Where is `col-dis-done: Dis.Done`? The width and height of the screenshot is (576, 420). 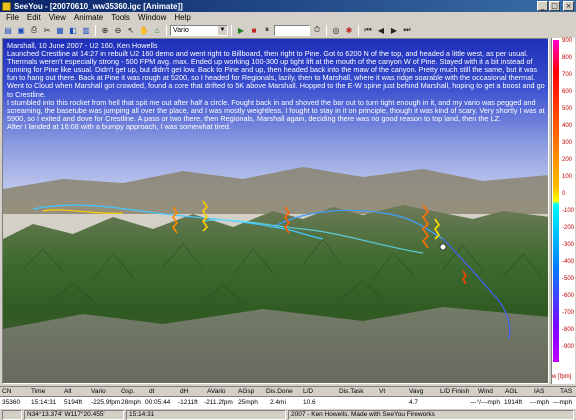 col-dis-done: Dis.Done is located at coordinates (279, 391).